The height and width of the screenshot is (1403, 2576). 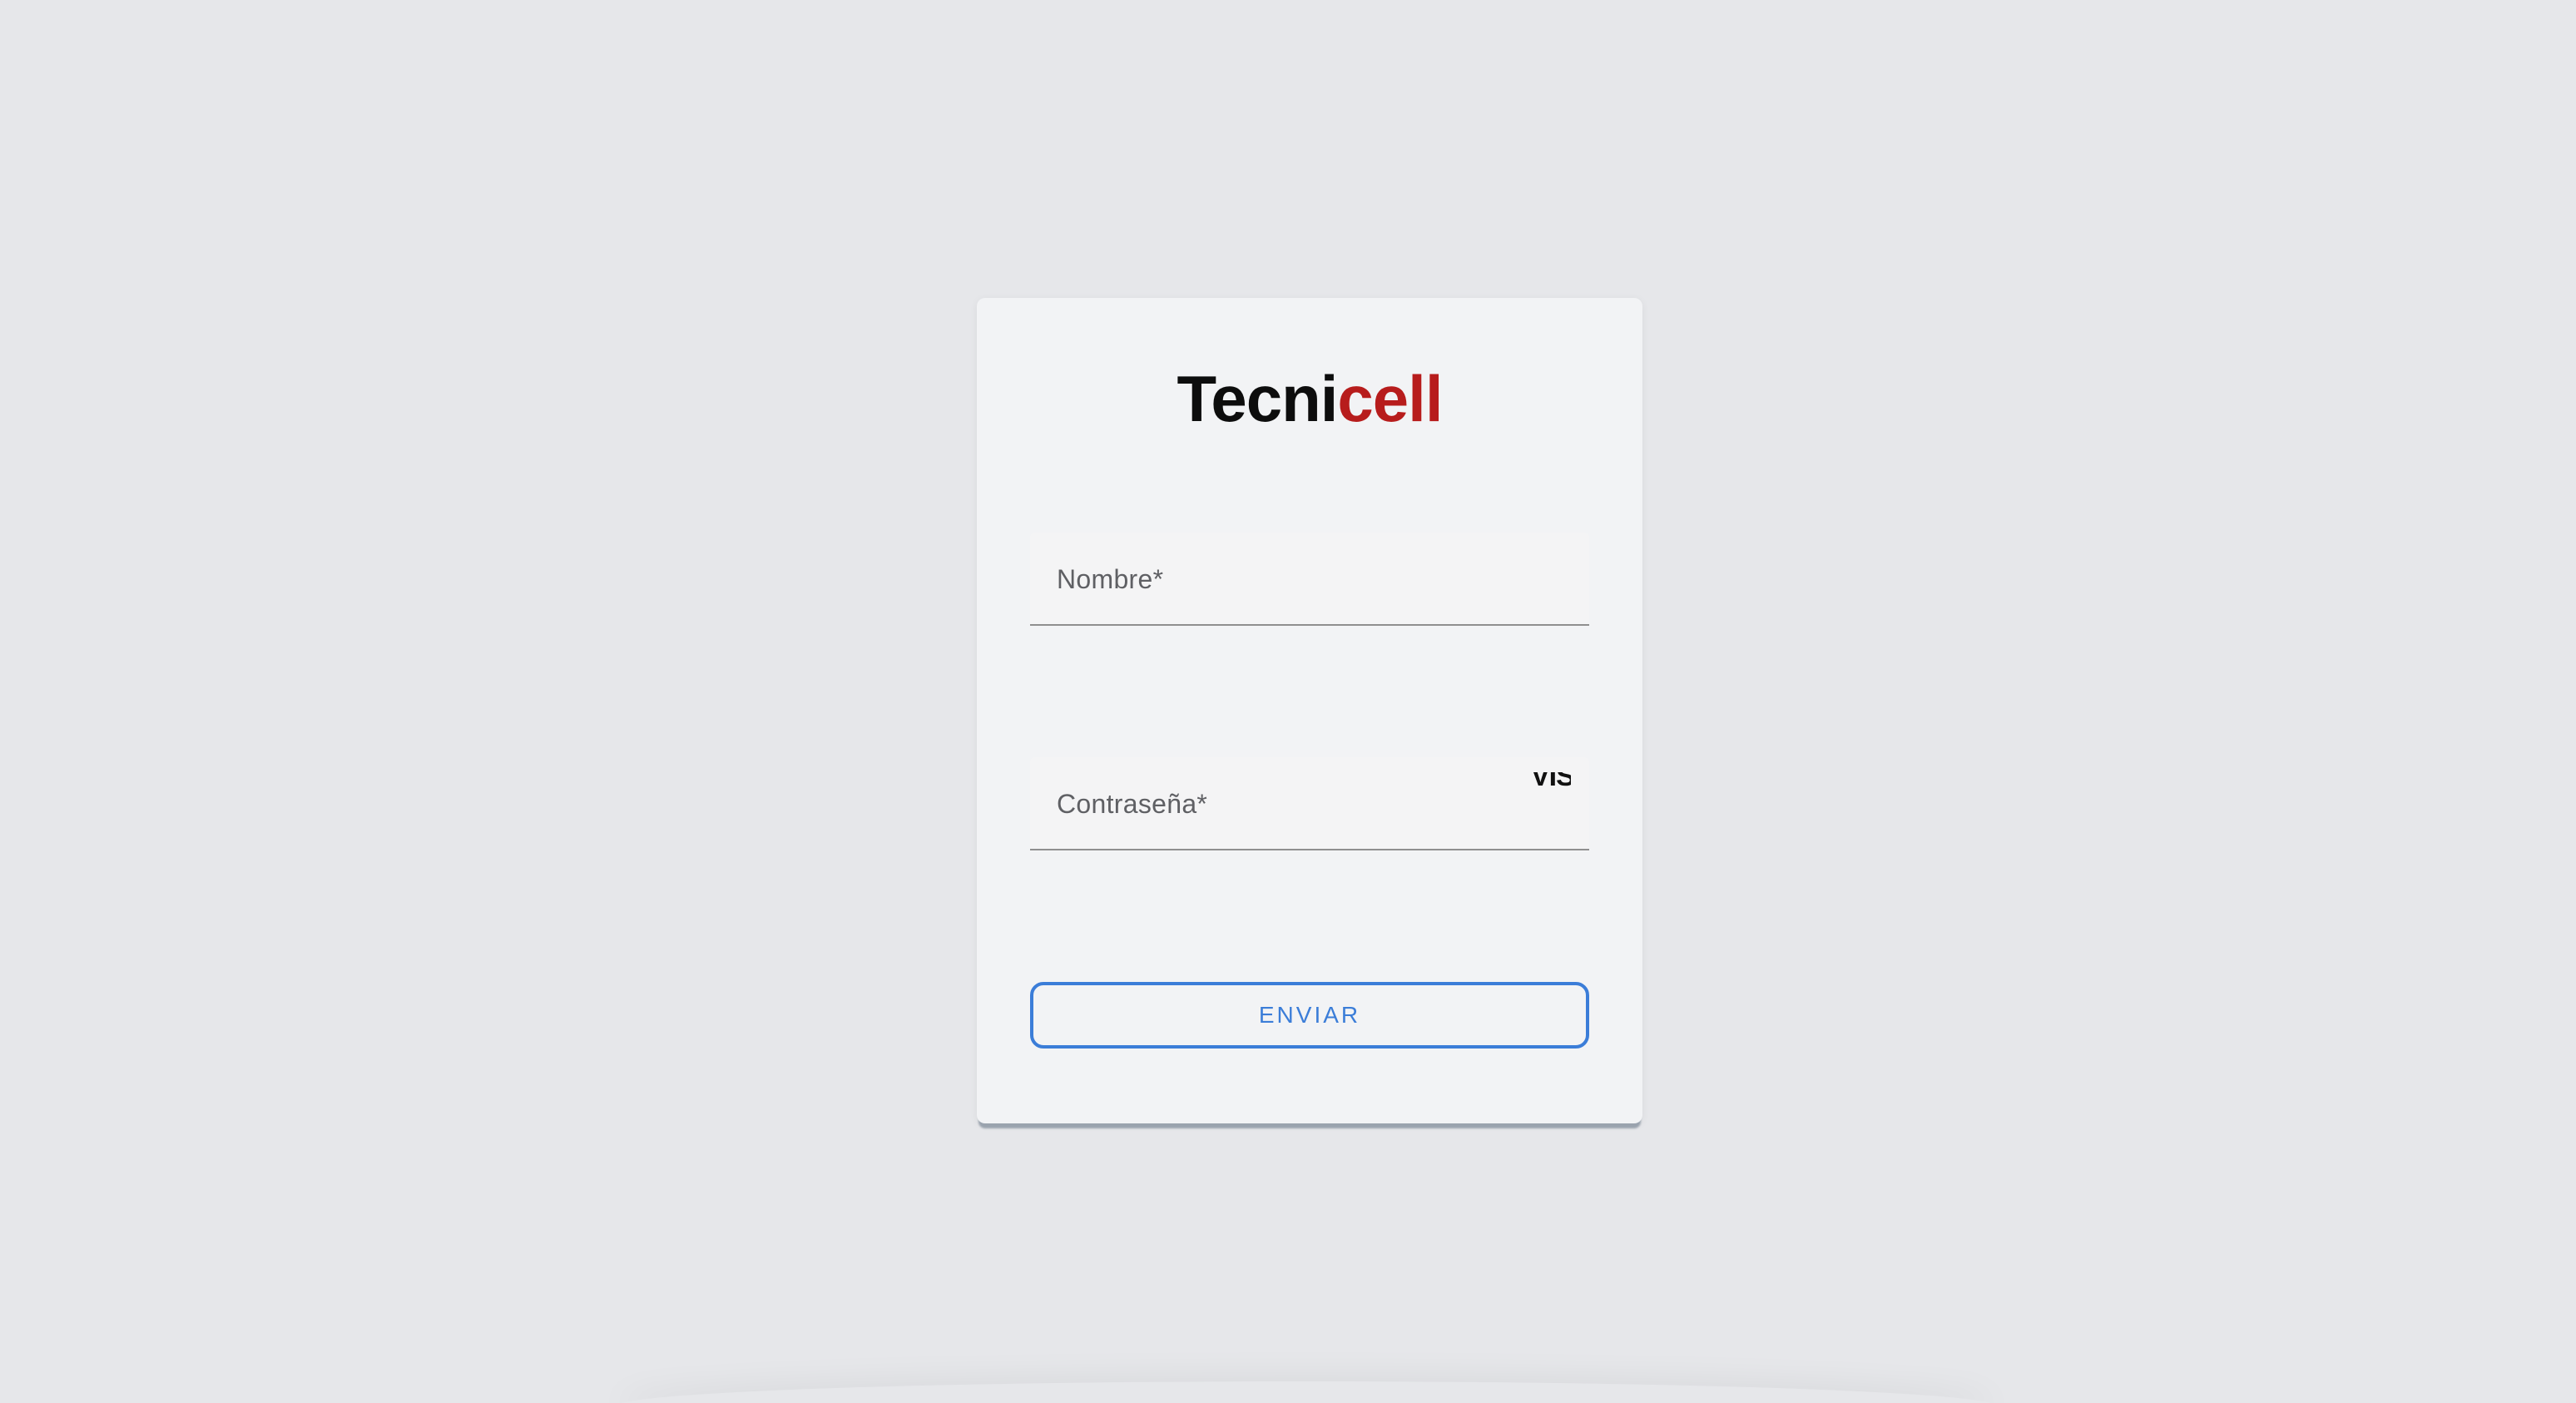 What do you see at coordinates (1390, 399) in the screenshot?
I see `brand-name-part2: cell` at bounding box center [1390, 399].